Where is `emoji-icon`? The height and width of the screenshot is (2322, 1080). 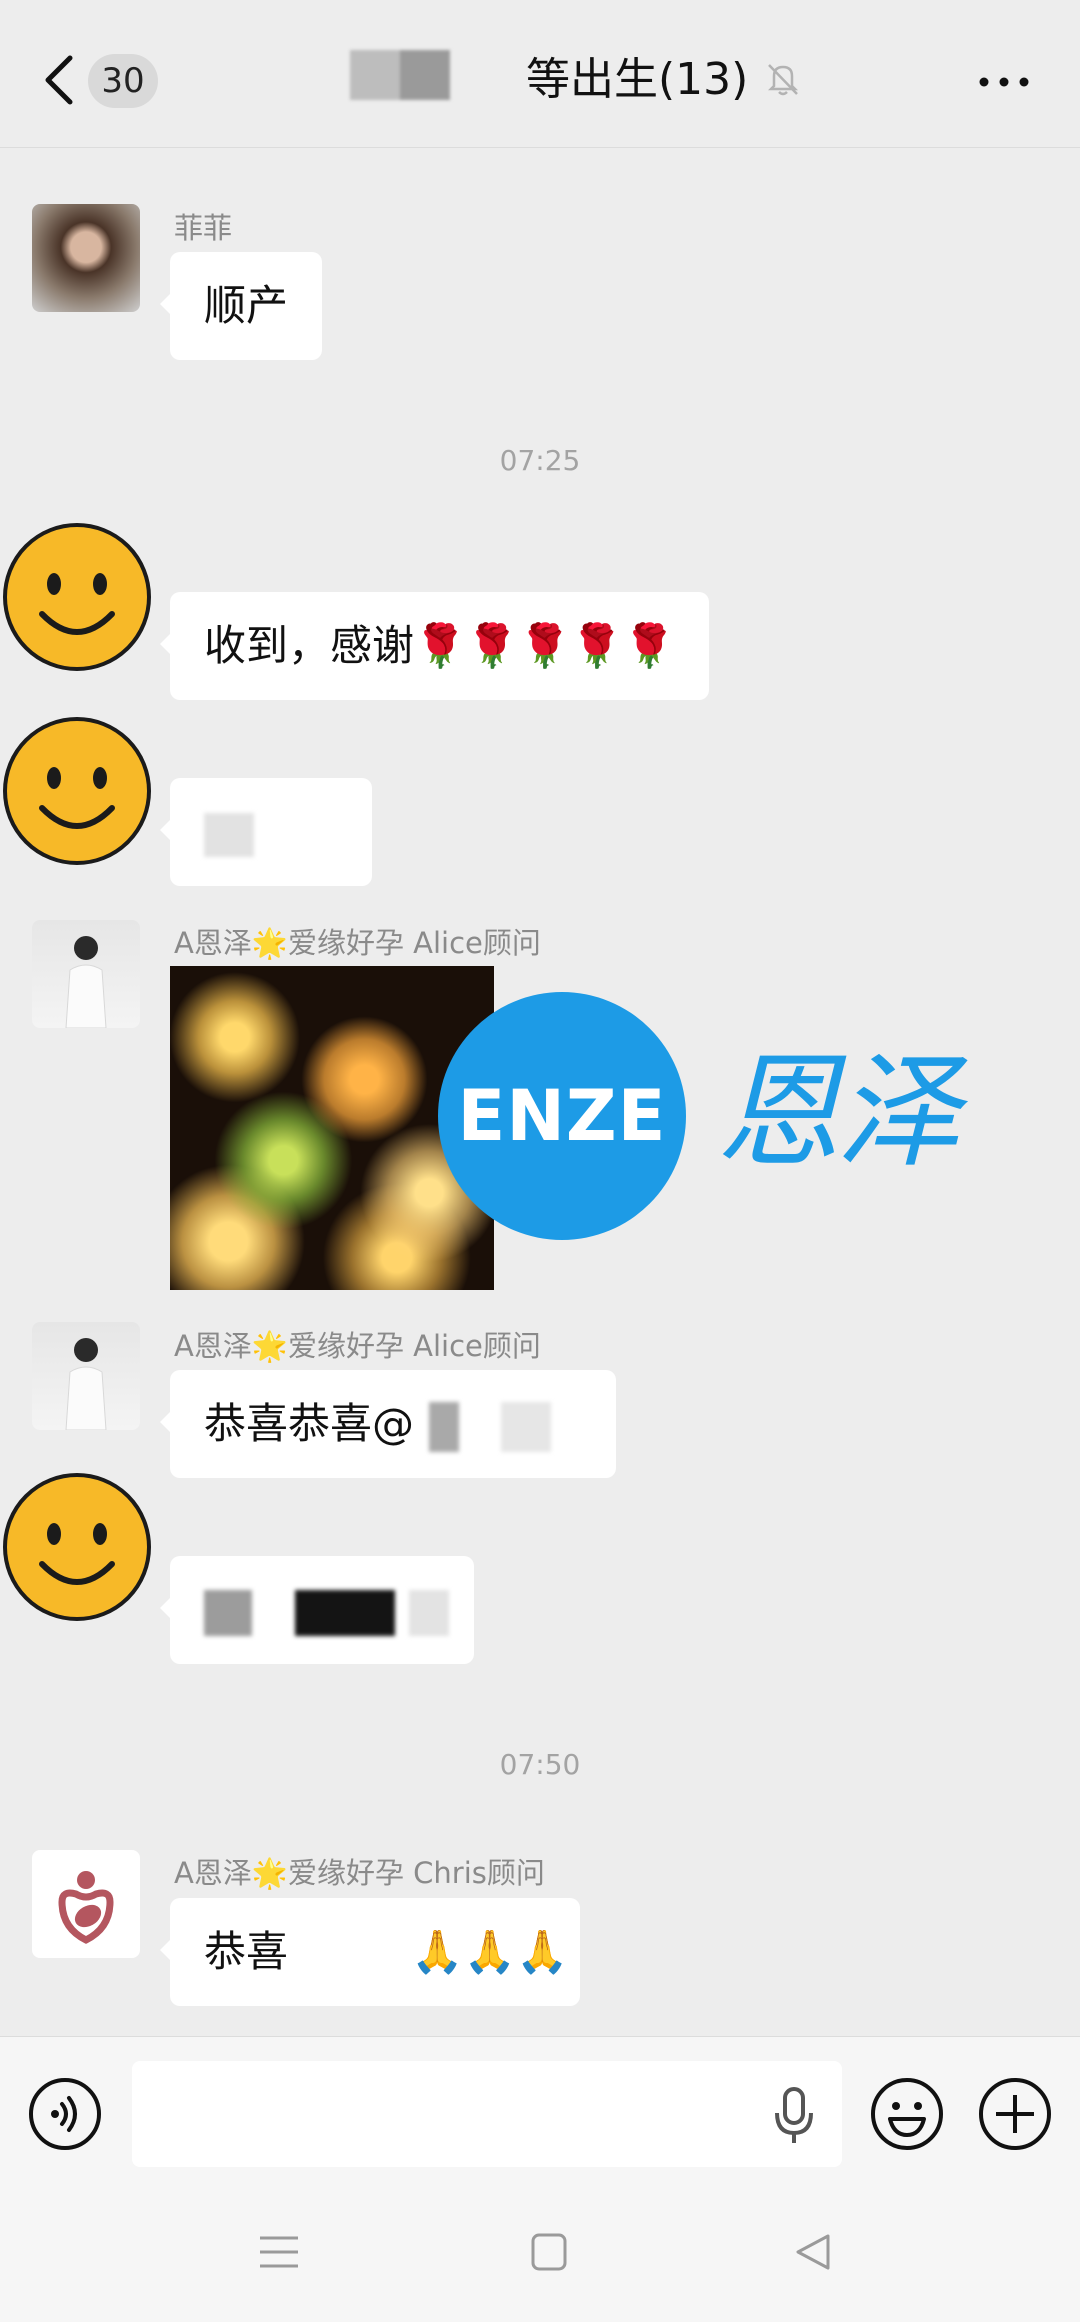 emoji-icon is located at coordinates (907, 2114).